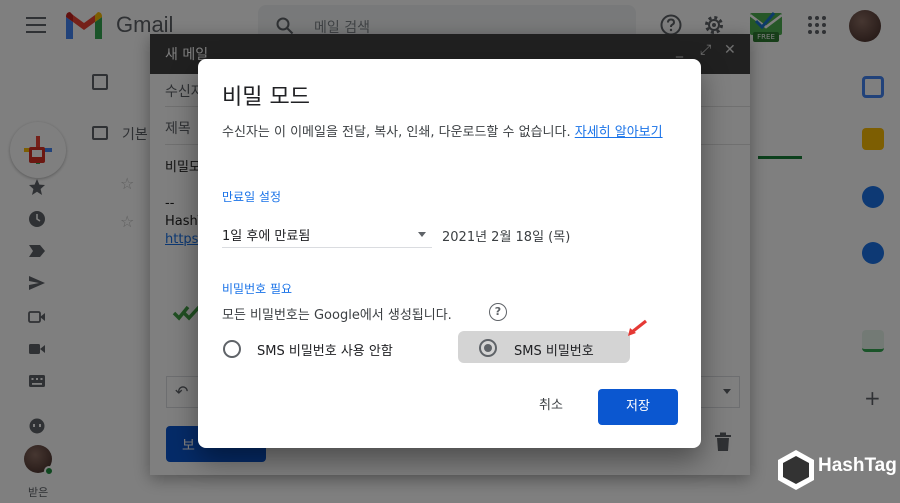  I want to click on sms-password-radio, so click(488, 348).